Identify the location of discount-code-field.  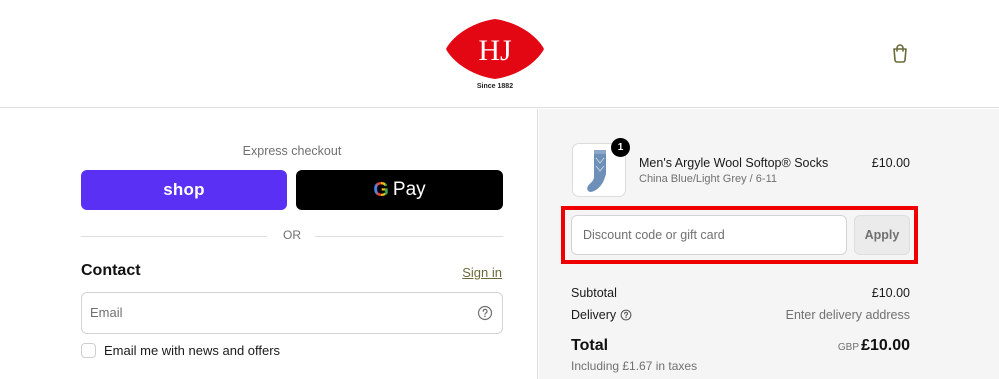
(709, 235).